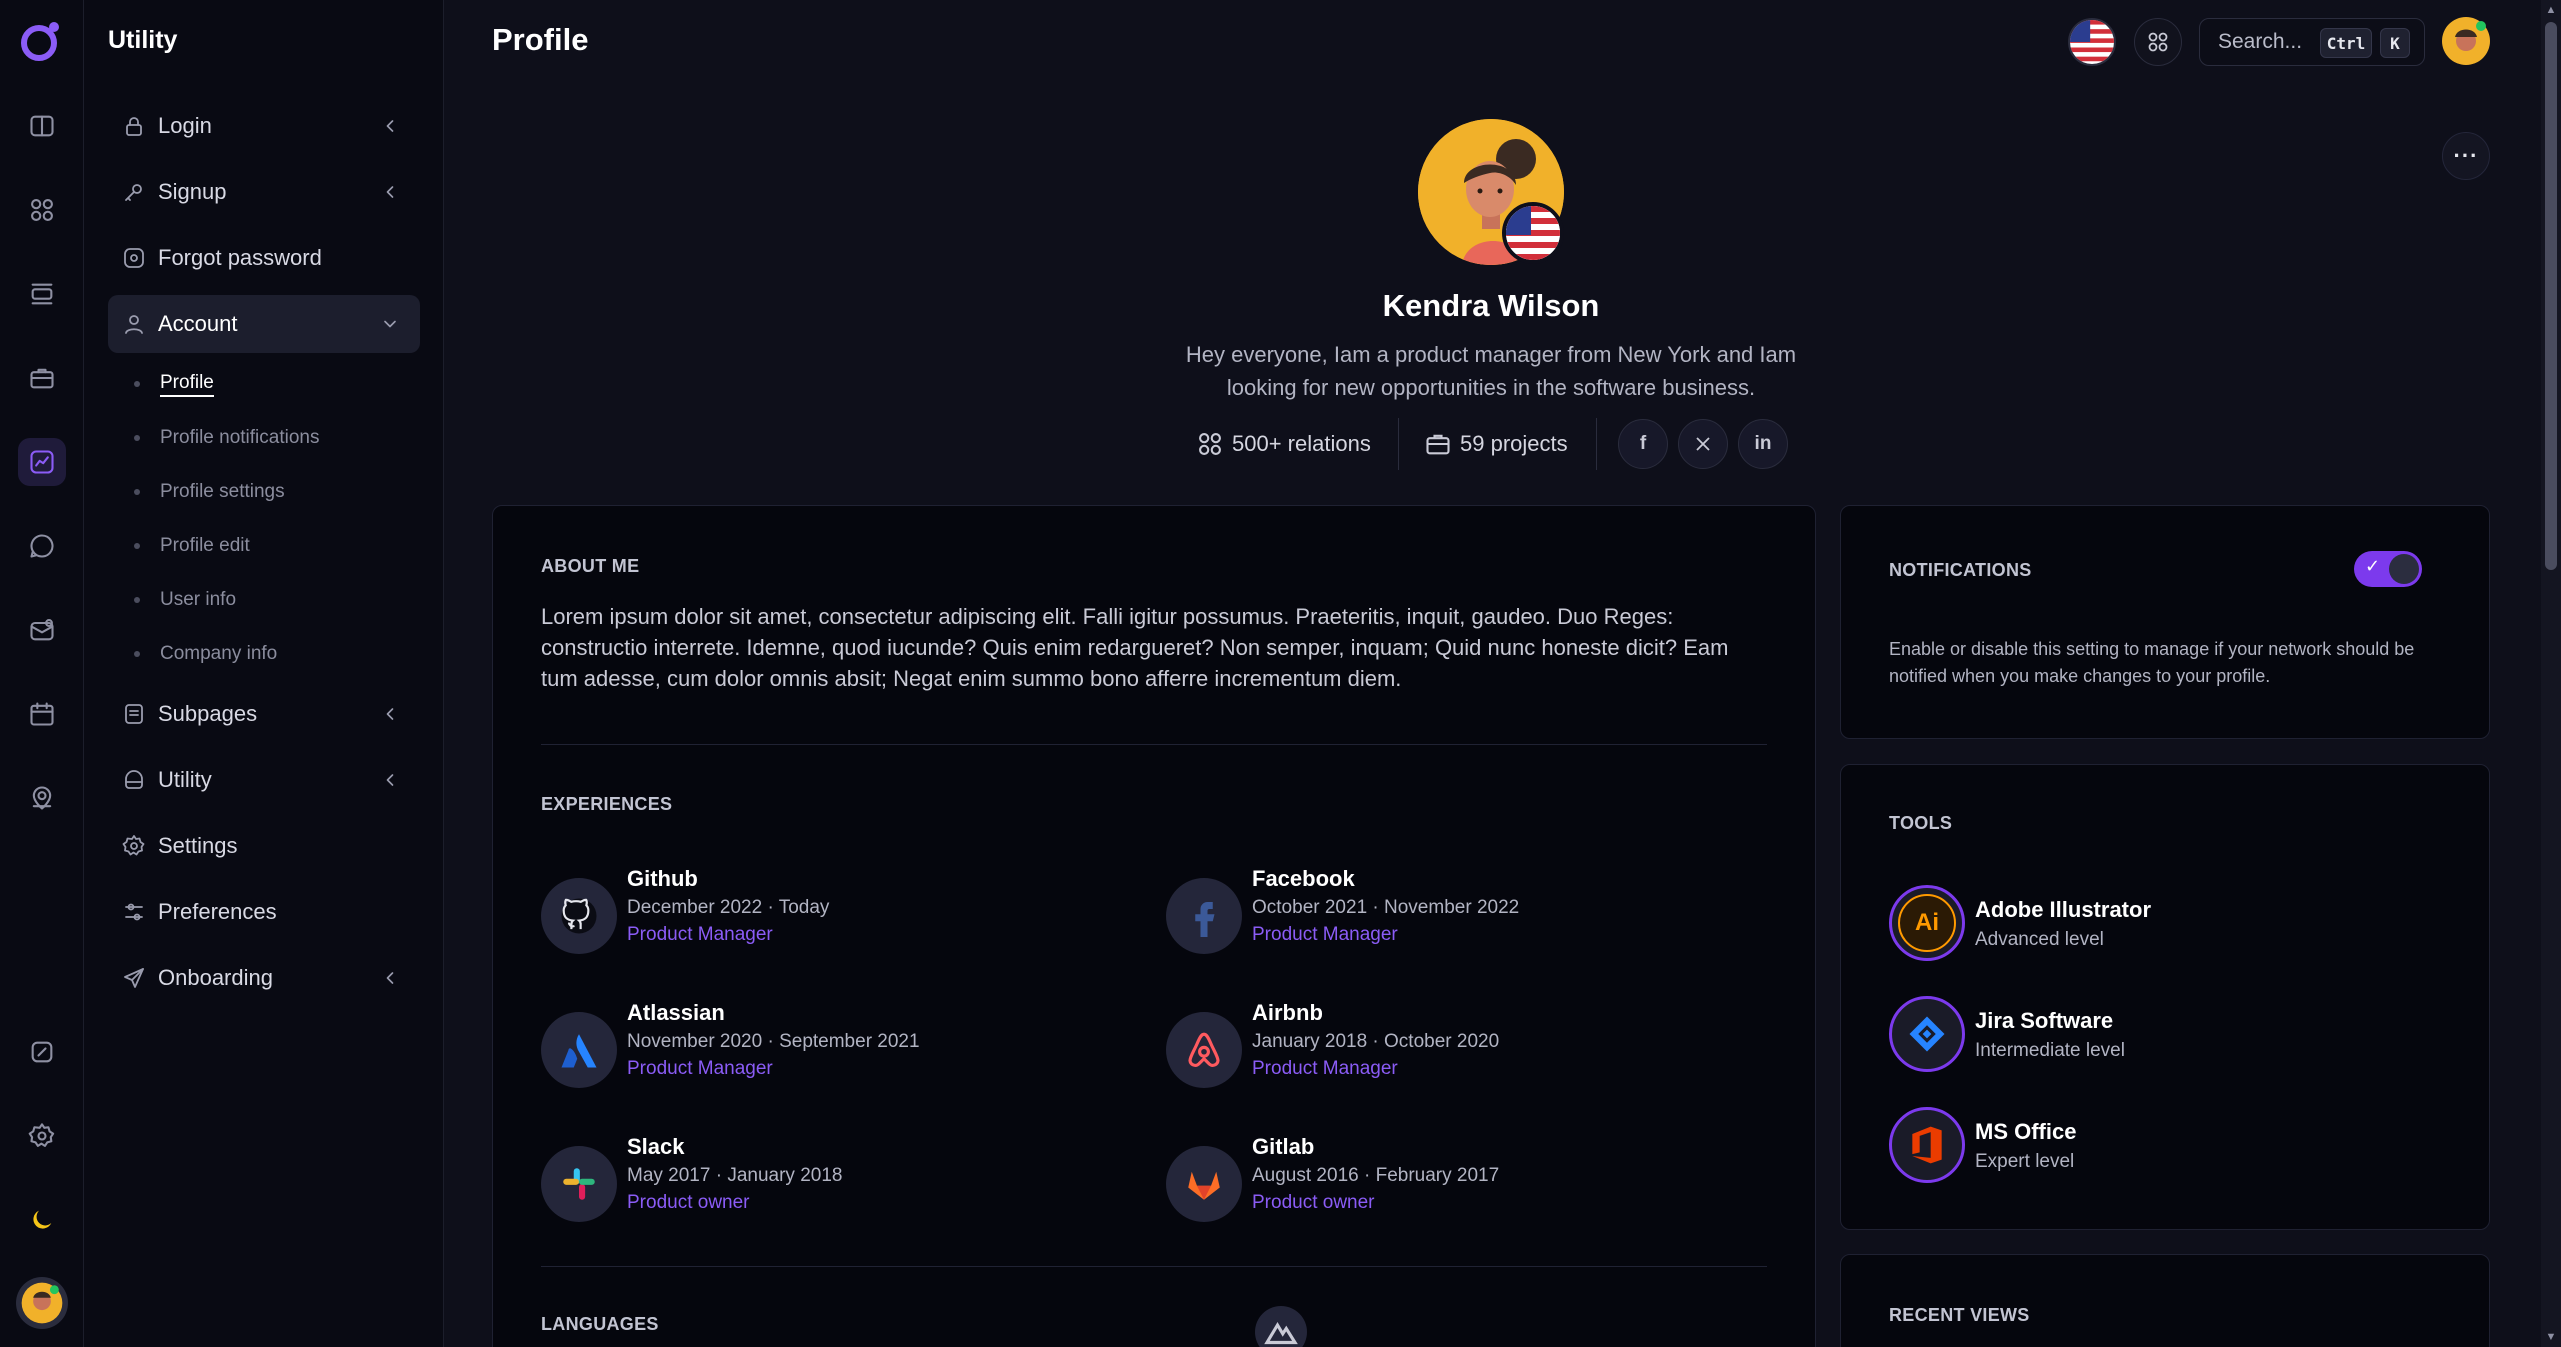  What do you see at coordinates (2169, 925) in the screenshot?
I see `tool-item: Ai Adobe Illustrator Advanced level` at bounding box center [2169, 925].